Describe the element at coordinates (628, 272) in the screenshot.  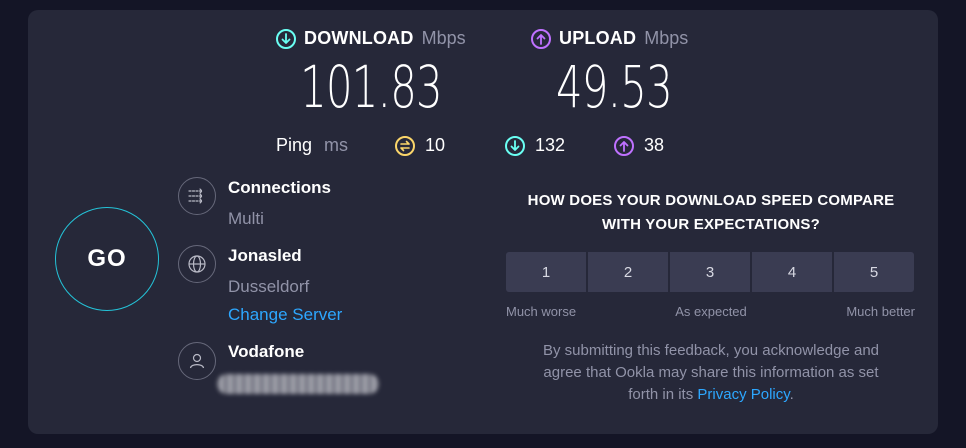
I see `rating-option-2: 2` at that location.